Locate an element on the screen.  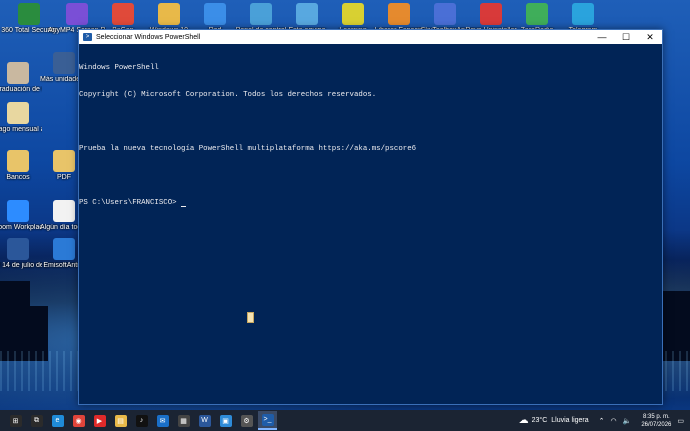
powershell-icon: >_ is located at coordinates (267, 419).